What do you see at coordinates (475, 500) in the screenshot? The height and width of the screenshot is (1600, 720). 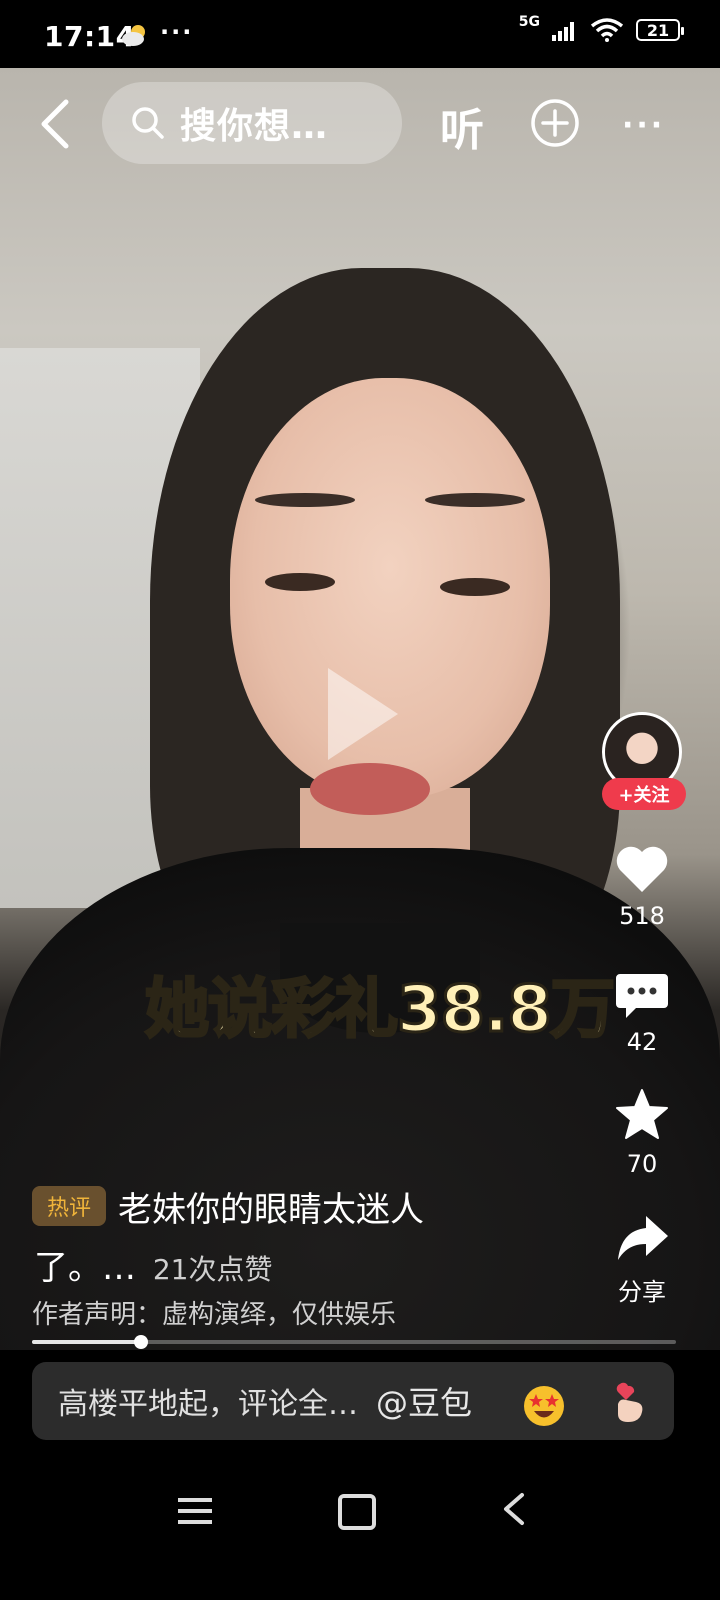 I see `video-subject-brow-right` at bounding box center [475, 500].